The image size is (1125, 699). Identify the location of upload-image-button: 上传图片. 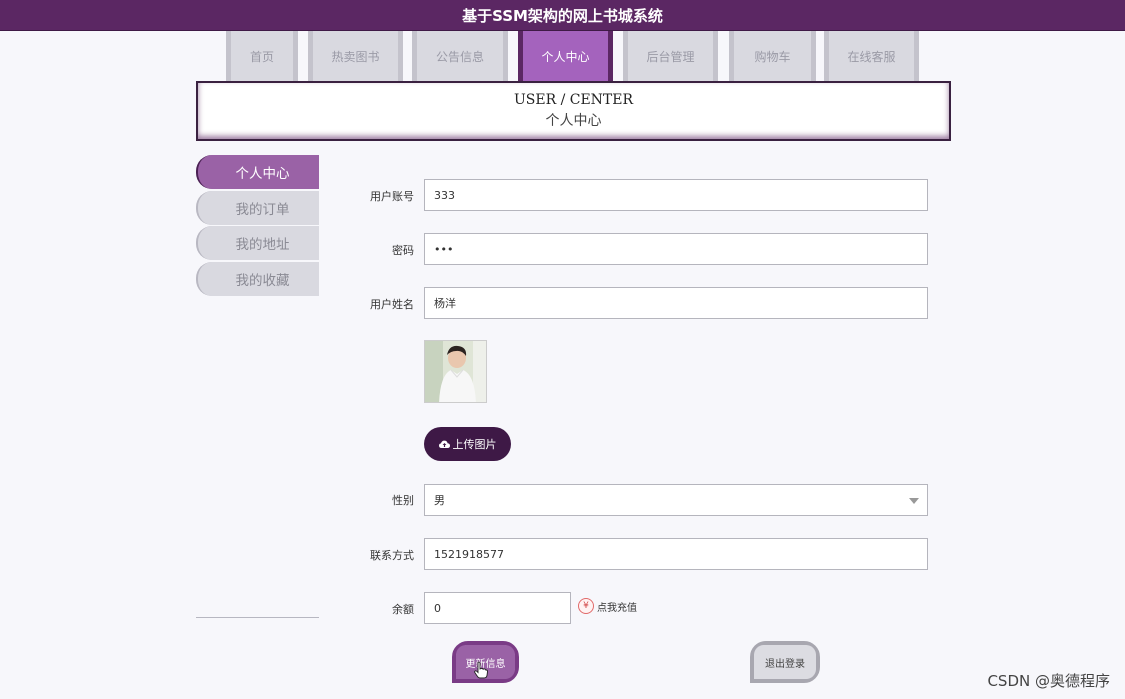
(467, 444).